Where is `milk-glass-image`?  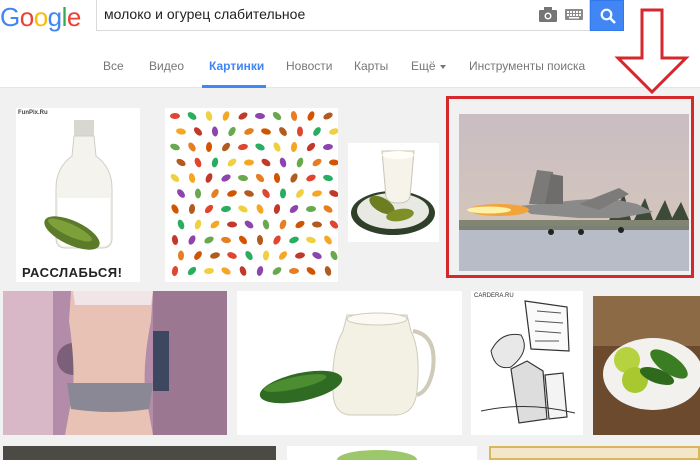 milk-glass-image is located at coordinates (393, 192).